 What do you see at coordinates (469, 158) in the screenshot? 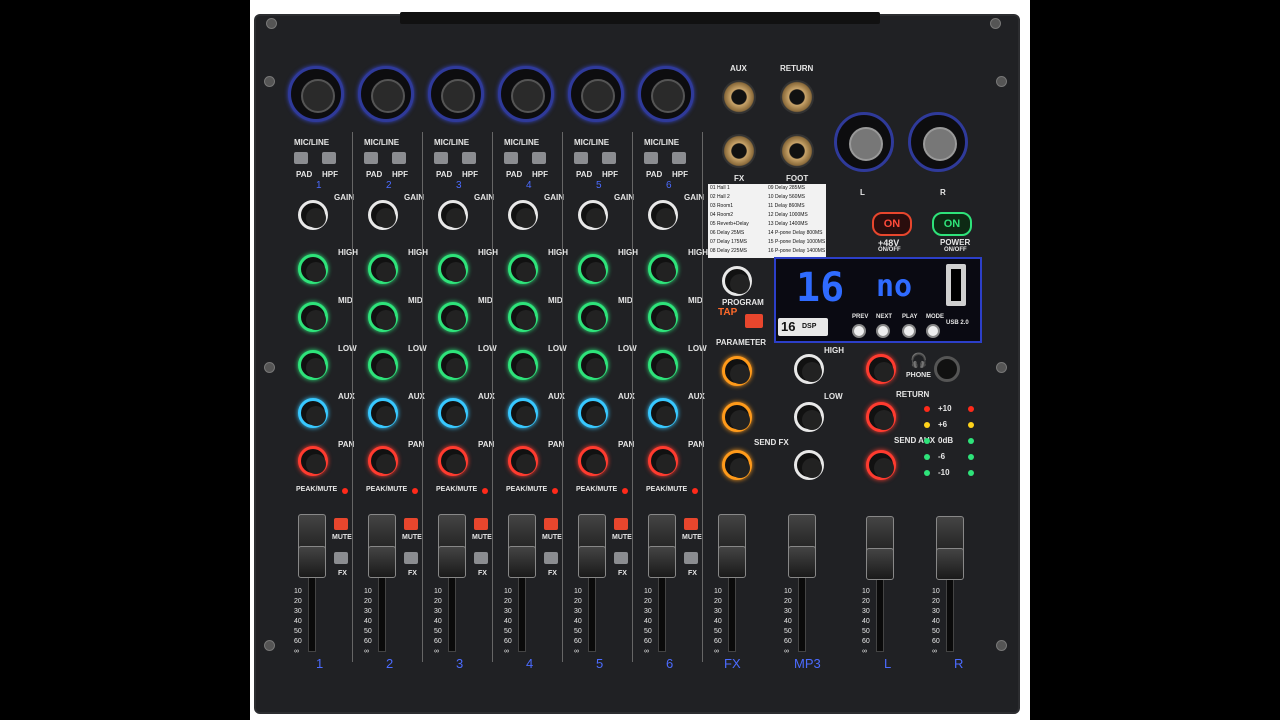
I see `ch3-hpf-button` at bounding box center [469, 158].